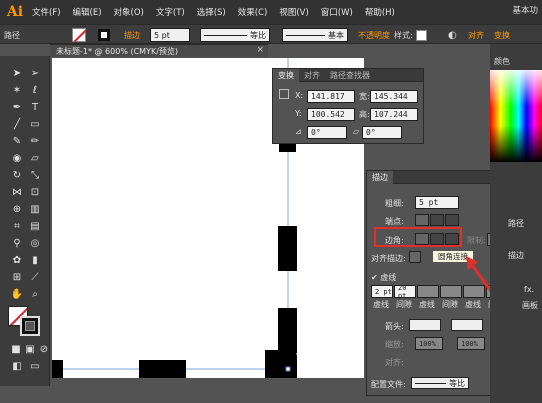  What do you see at coordinates (516, 116) in the screenshot?
I see `color-spectrum` at bounding box center [516, 116].